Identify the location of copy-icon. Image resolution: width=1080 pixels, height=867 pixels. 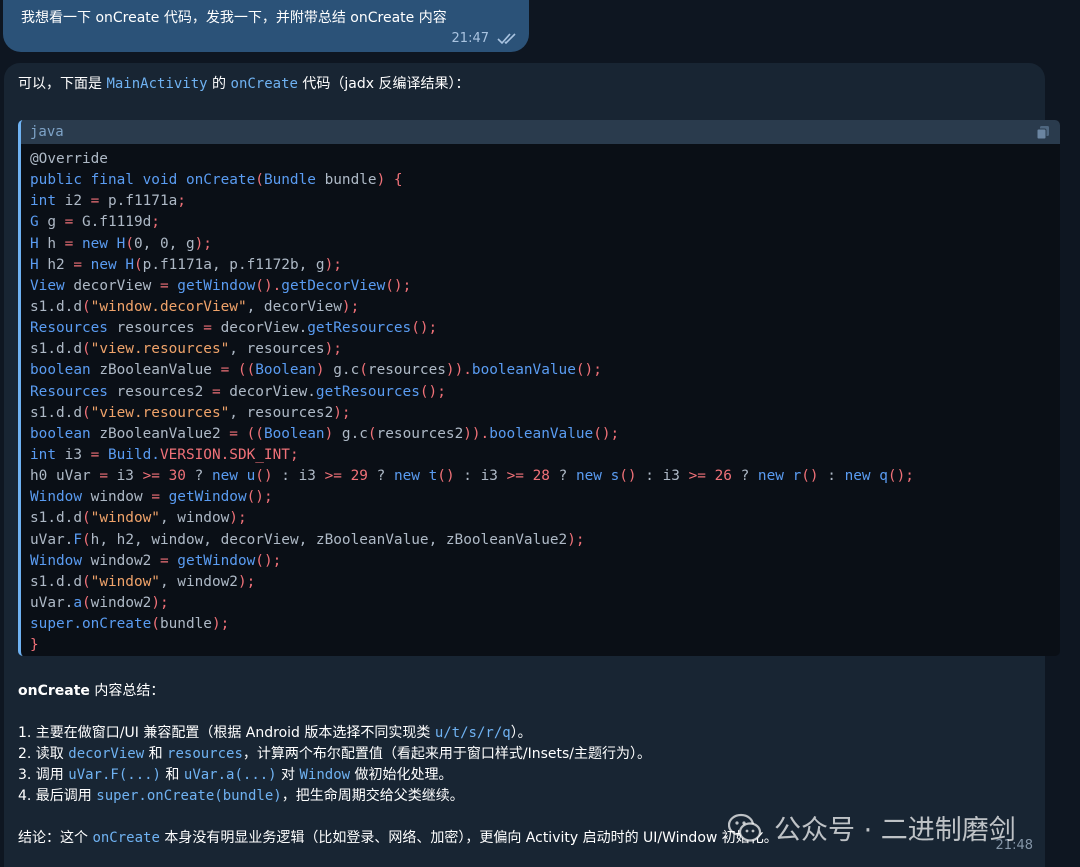
(1043, 132).